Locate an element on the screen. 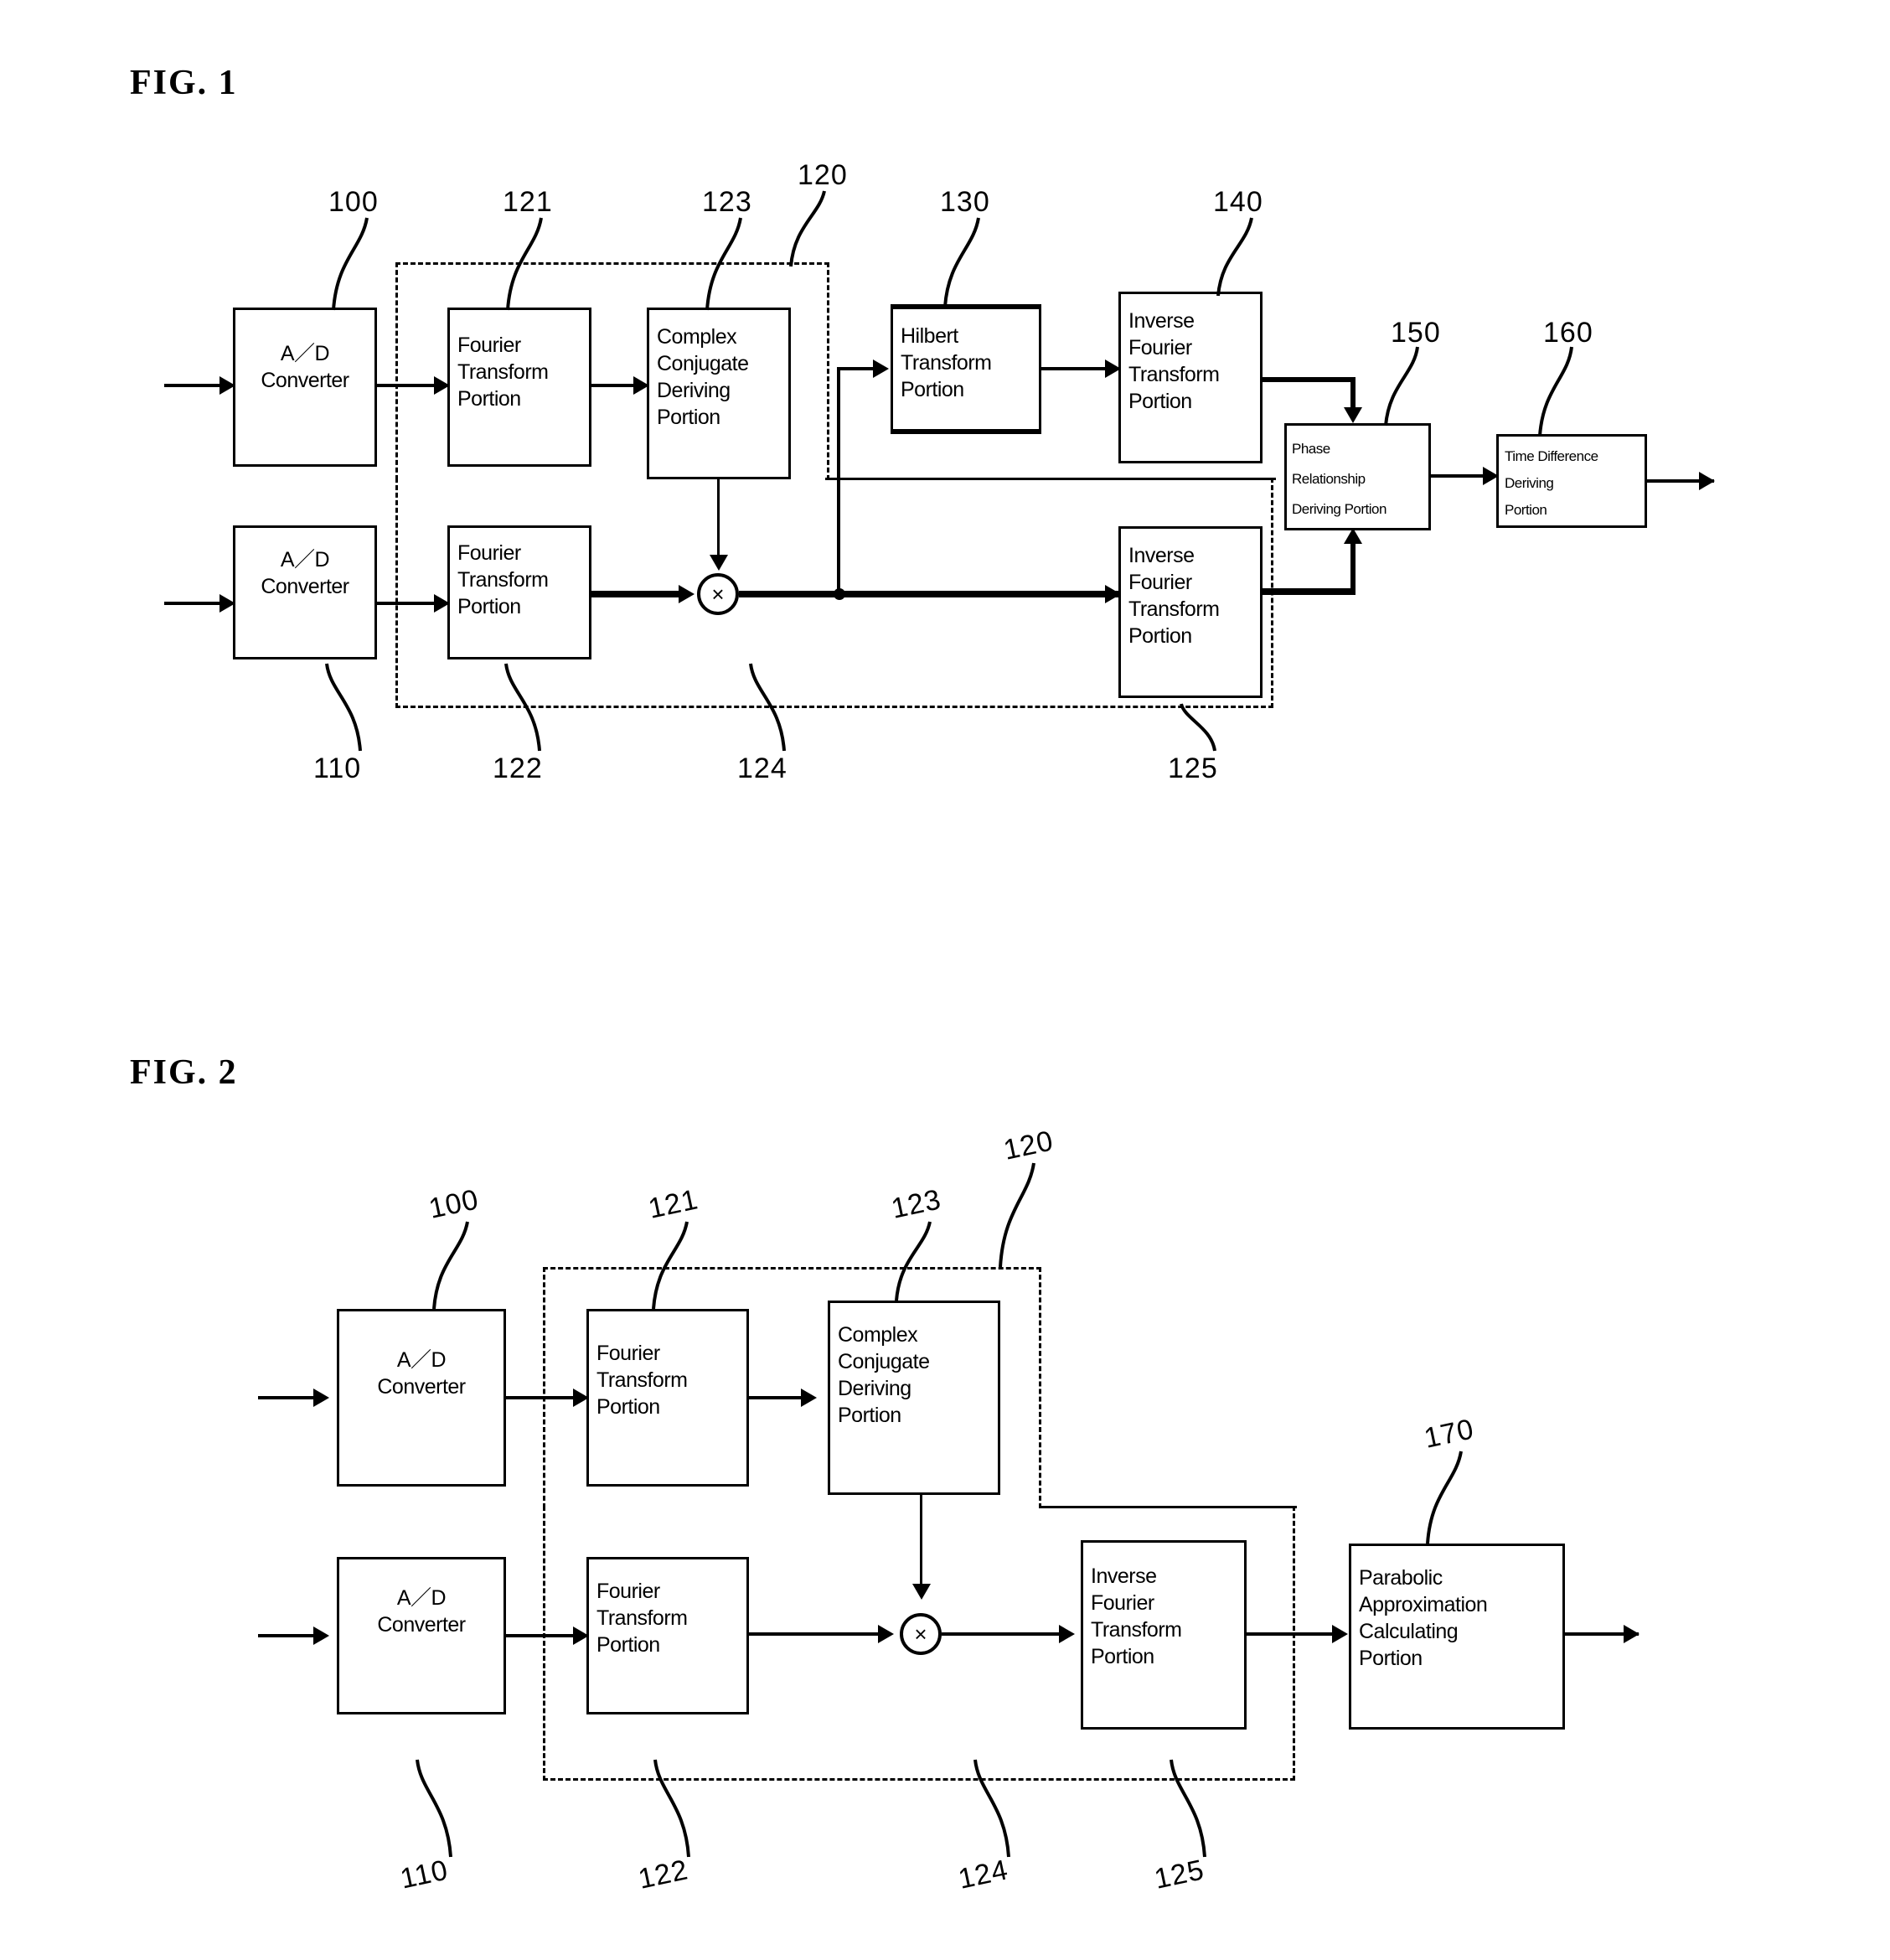  link-node-to-hilbert-arrow is located at coordinates (881, 368).